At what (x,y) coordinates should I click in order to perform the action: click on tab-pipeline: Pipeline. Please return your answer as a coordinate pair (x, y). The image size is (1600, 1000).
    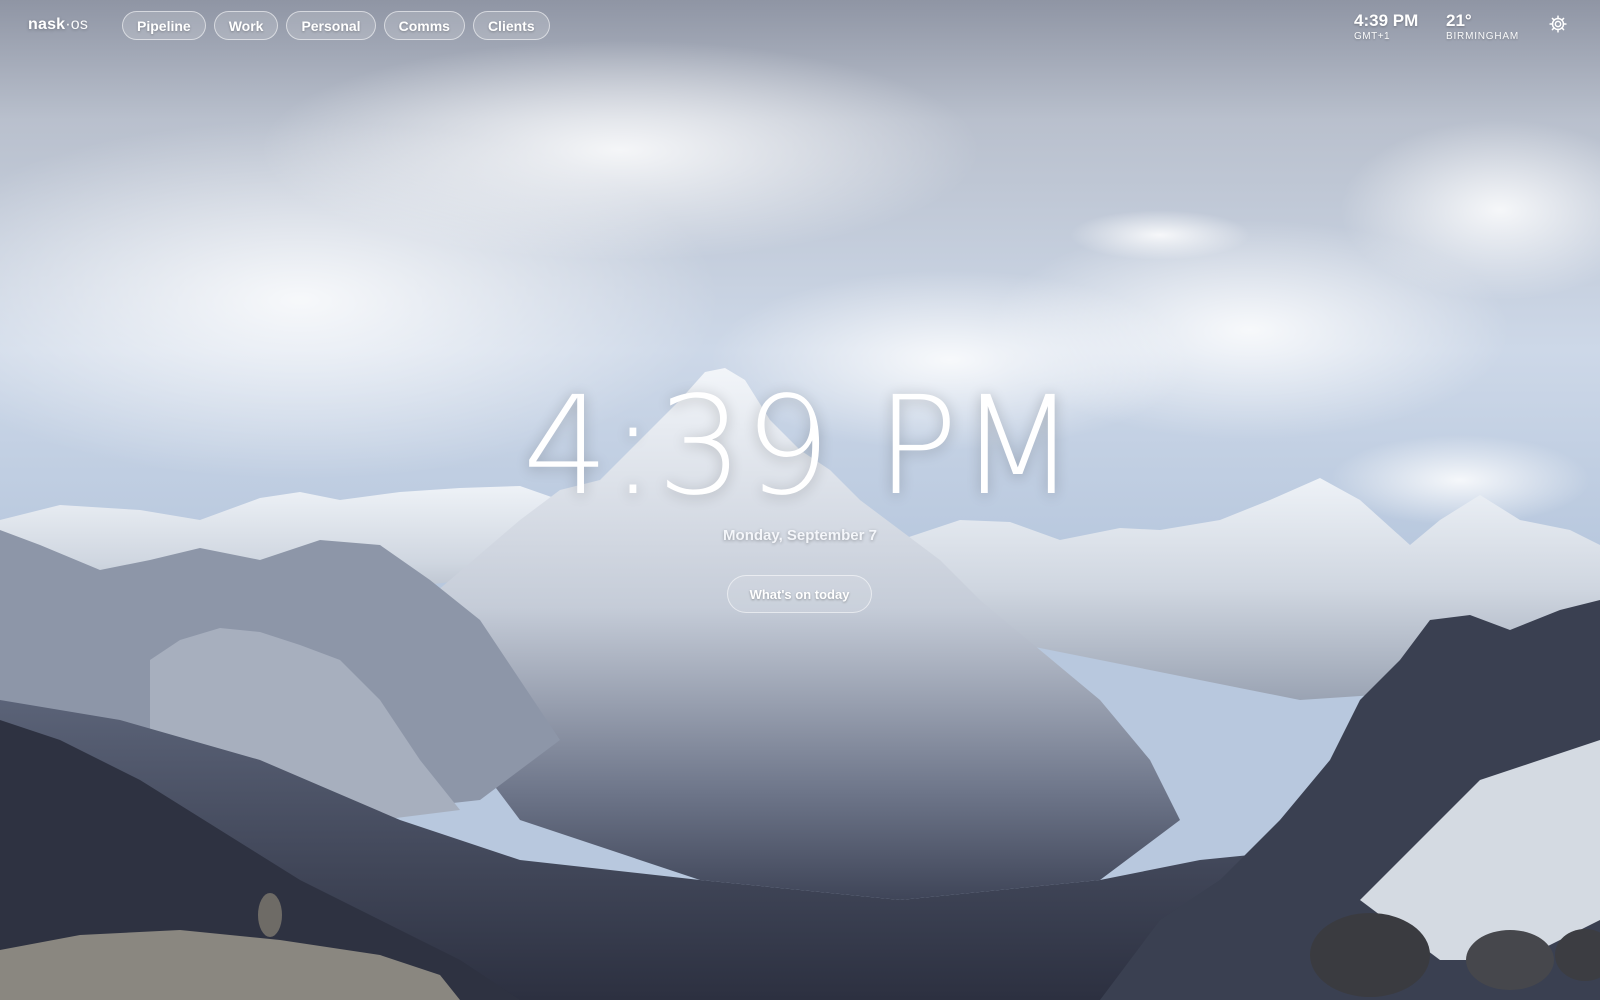
    Looking at the image, I should click on (164, 25).